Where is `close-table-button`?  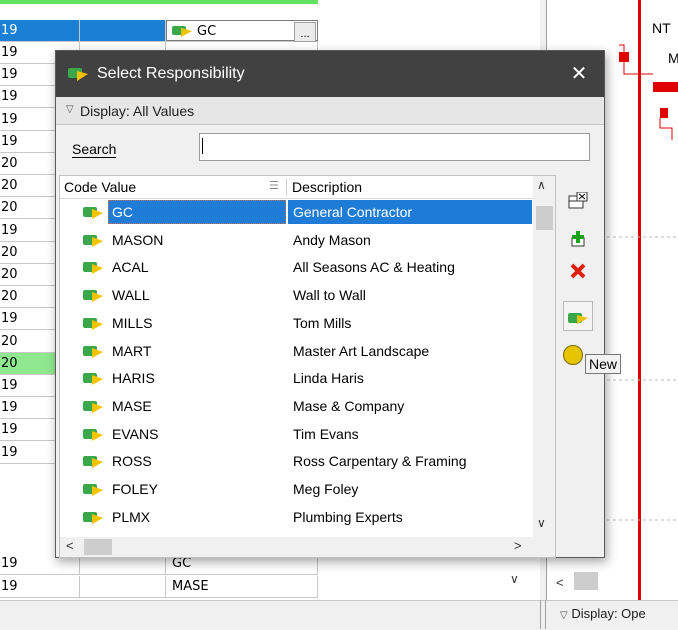
close-table-button is located at coordinates (578, 200).